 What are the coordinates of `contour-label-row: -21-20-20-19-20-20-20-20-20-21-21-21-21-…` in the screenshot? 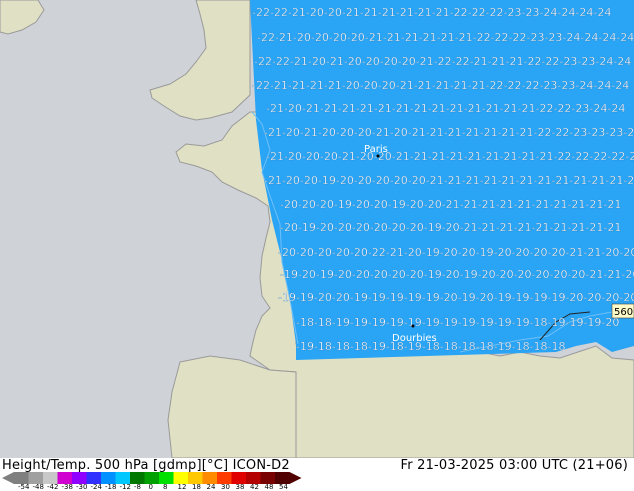 It's located at (449, 180).